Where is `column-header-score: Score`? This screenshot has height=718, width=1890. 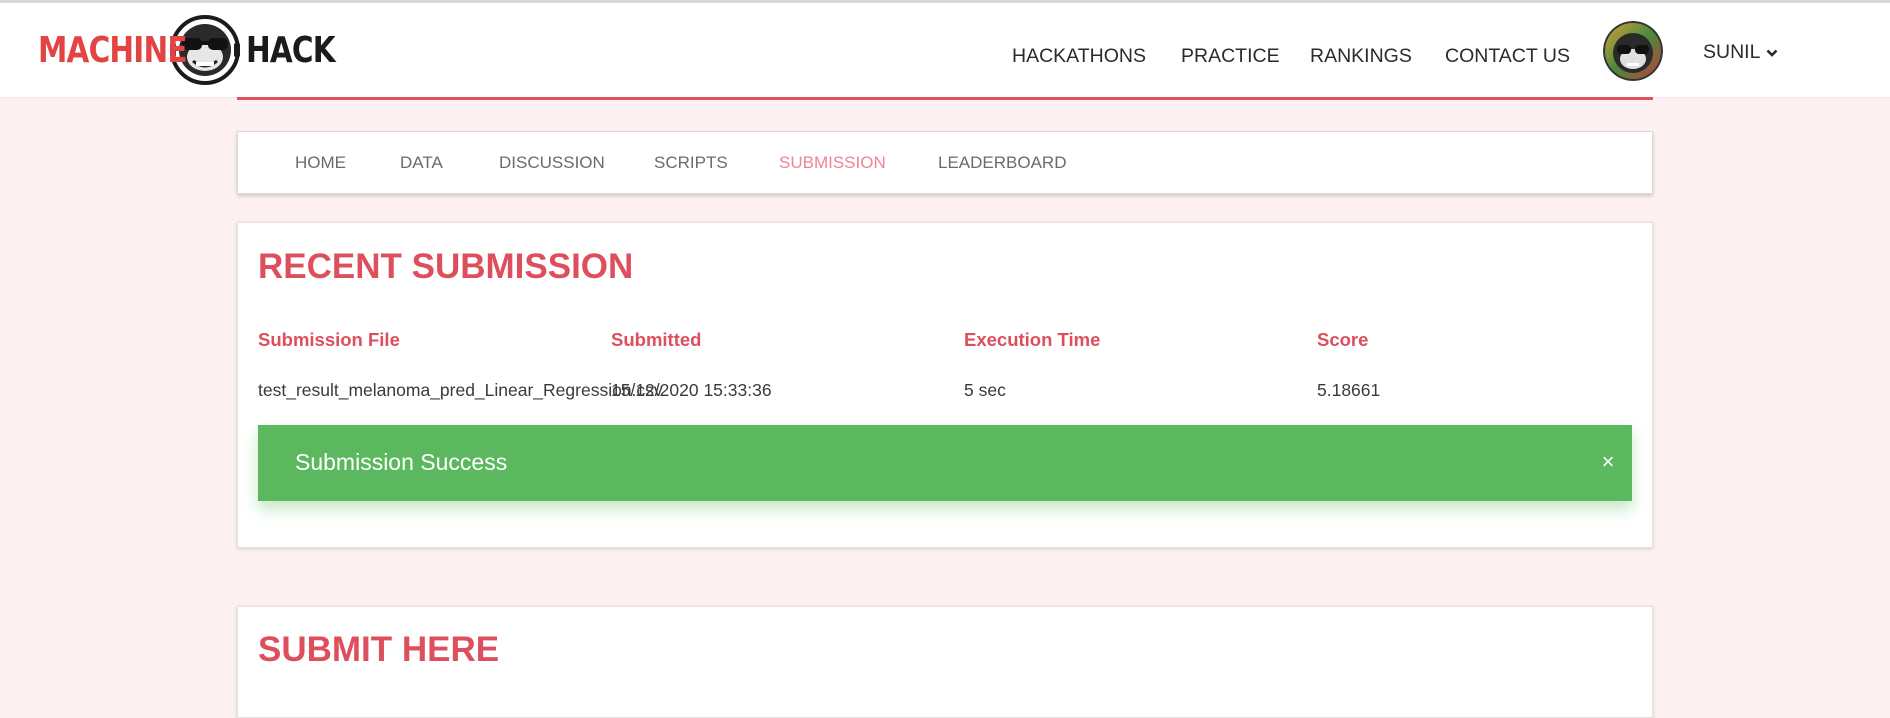
column-header-score: Score is located at coordinates (1343, 339).